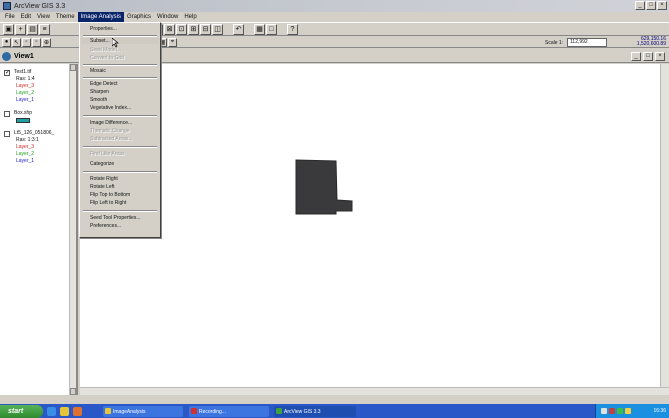 Image resolution: width=669 pixels, height=418 pixels. What do you see at coordinates (648, 56) in the screenshot?
I see `view-maximize-button: □` at bounding box center [648, 56].